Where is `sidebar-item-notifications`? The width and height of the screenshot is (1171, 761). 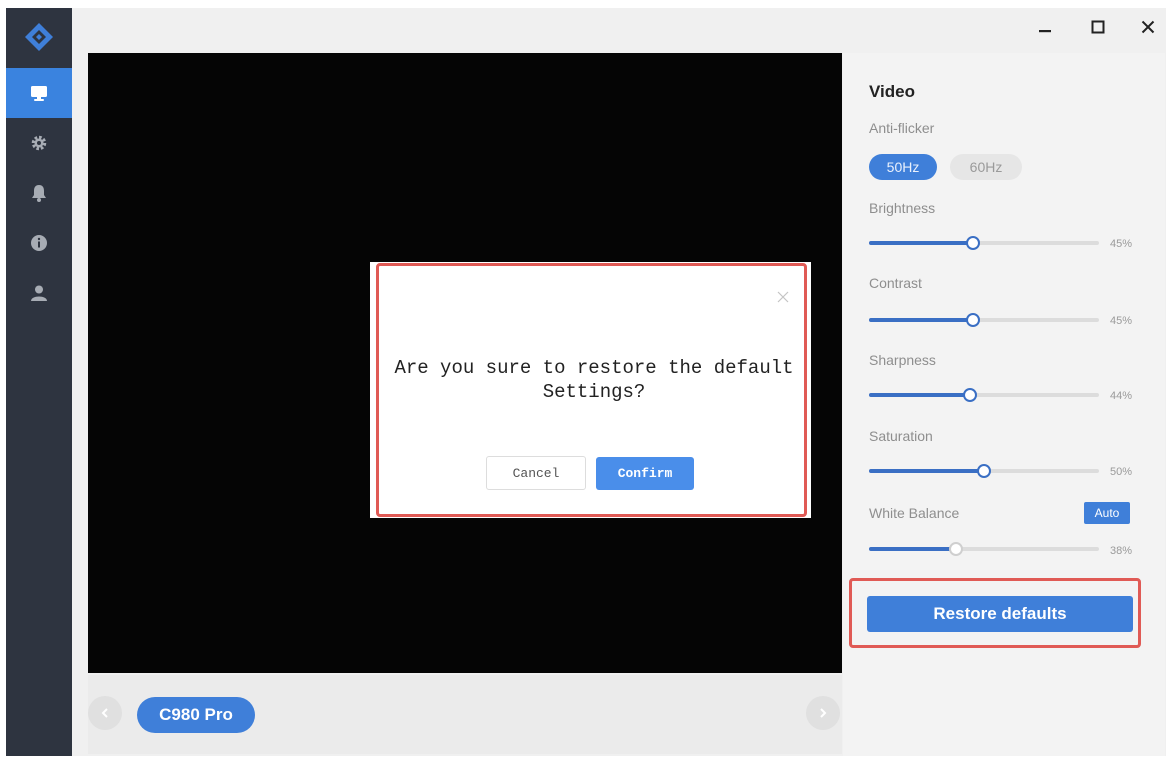
sidebar-item-notifications is located at coordinates (39, 193).